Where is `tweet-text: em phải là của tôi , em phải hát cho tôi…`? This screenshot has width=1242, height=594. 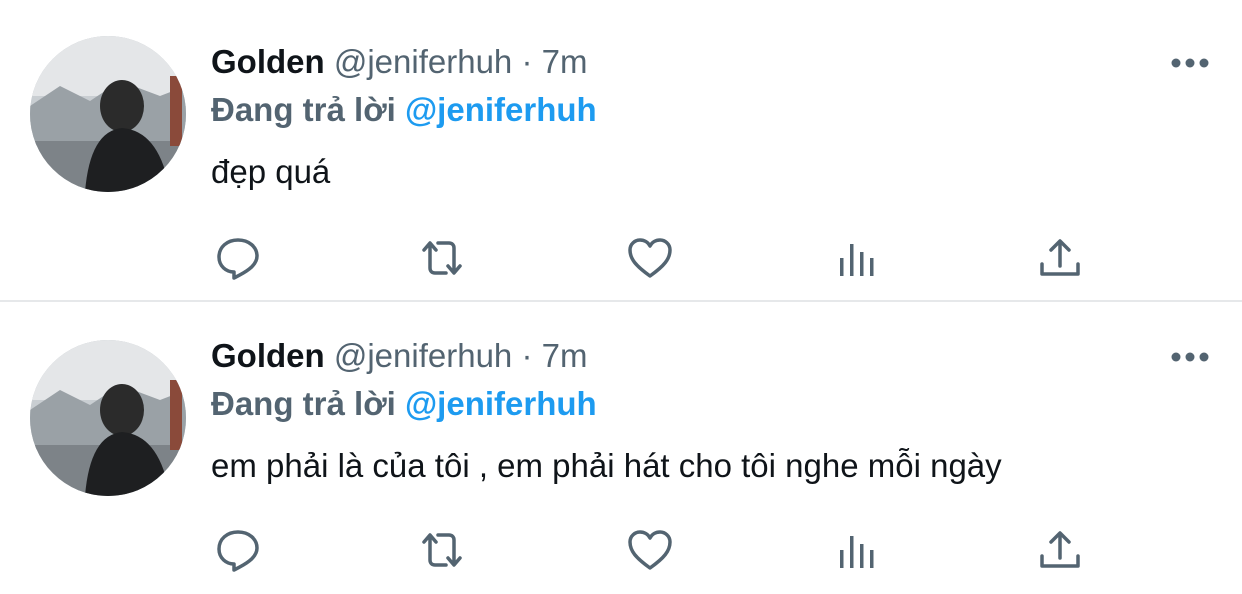 tweet-text: em phải là của tôi , em phải hát cho tôi… is located at coordinates (606, 465).